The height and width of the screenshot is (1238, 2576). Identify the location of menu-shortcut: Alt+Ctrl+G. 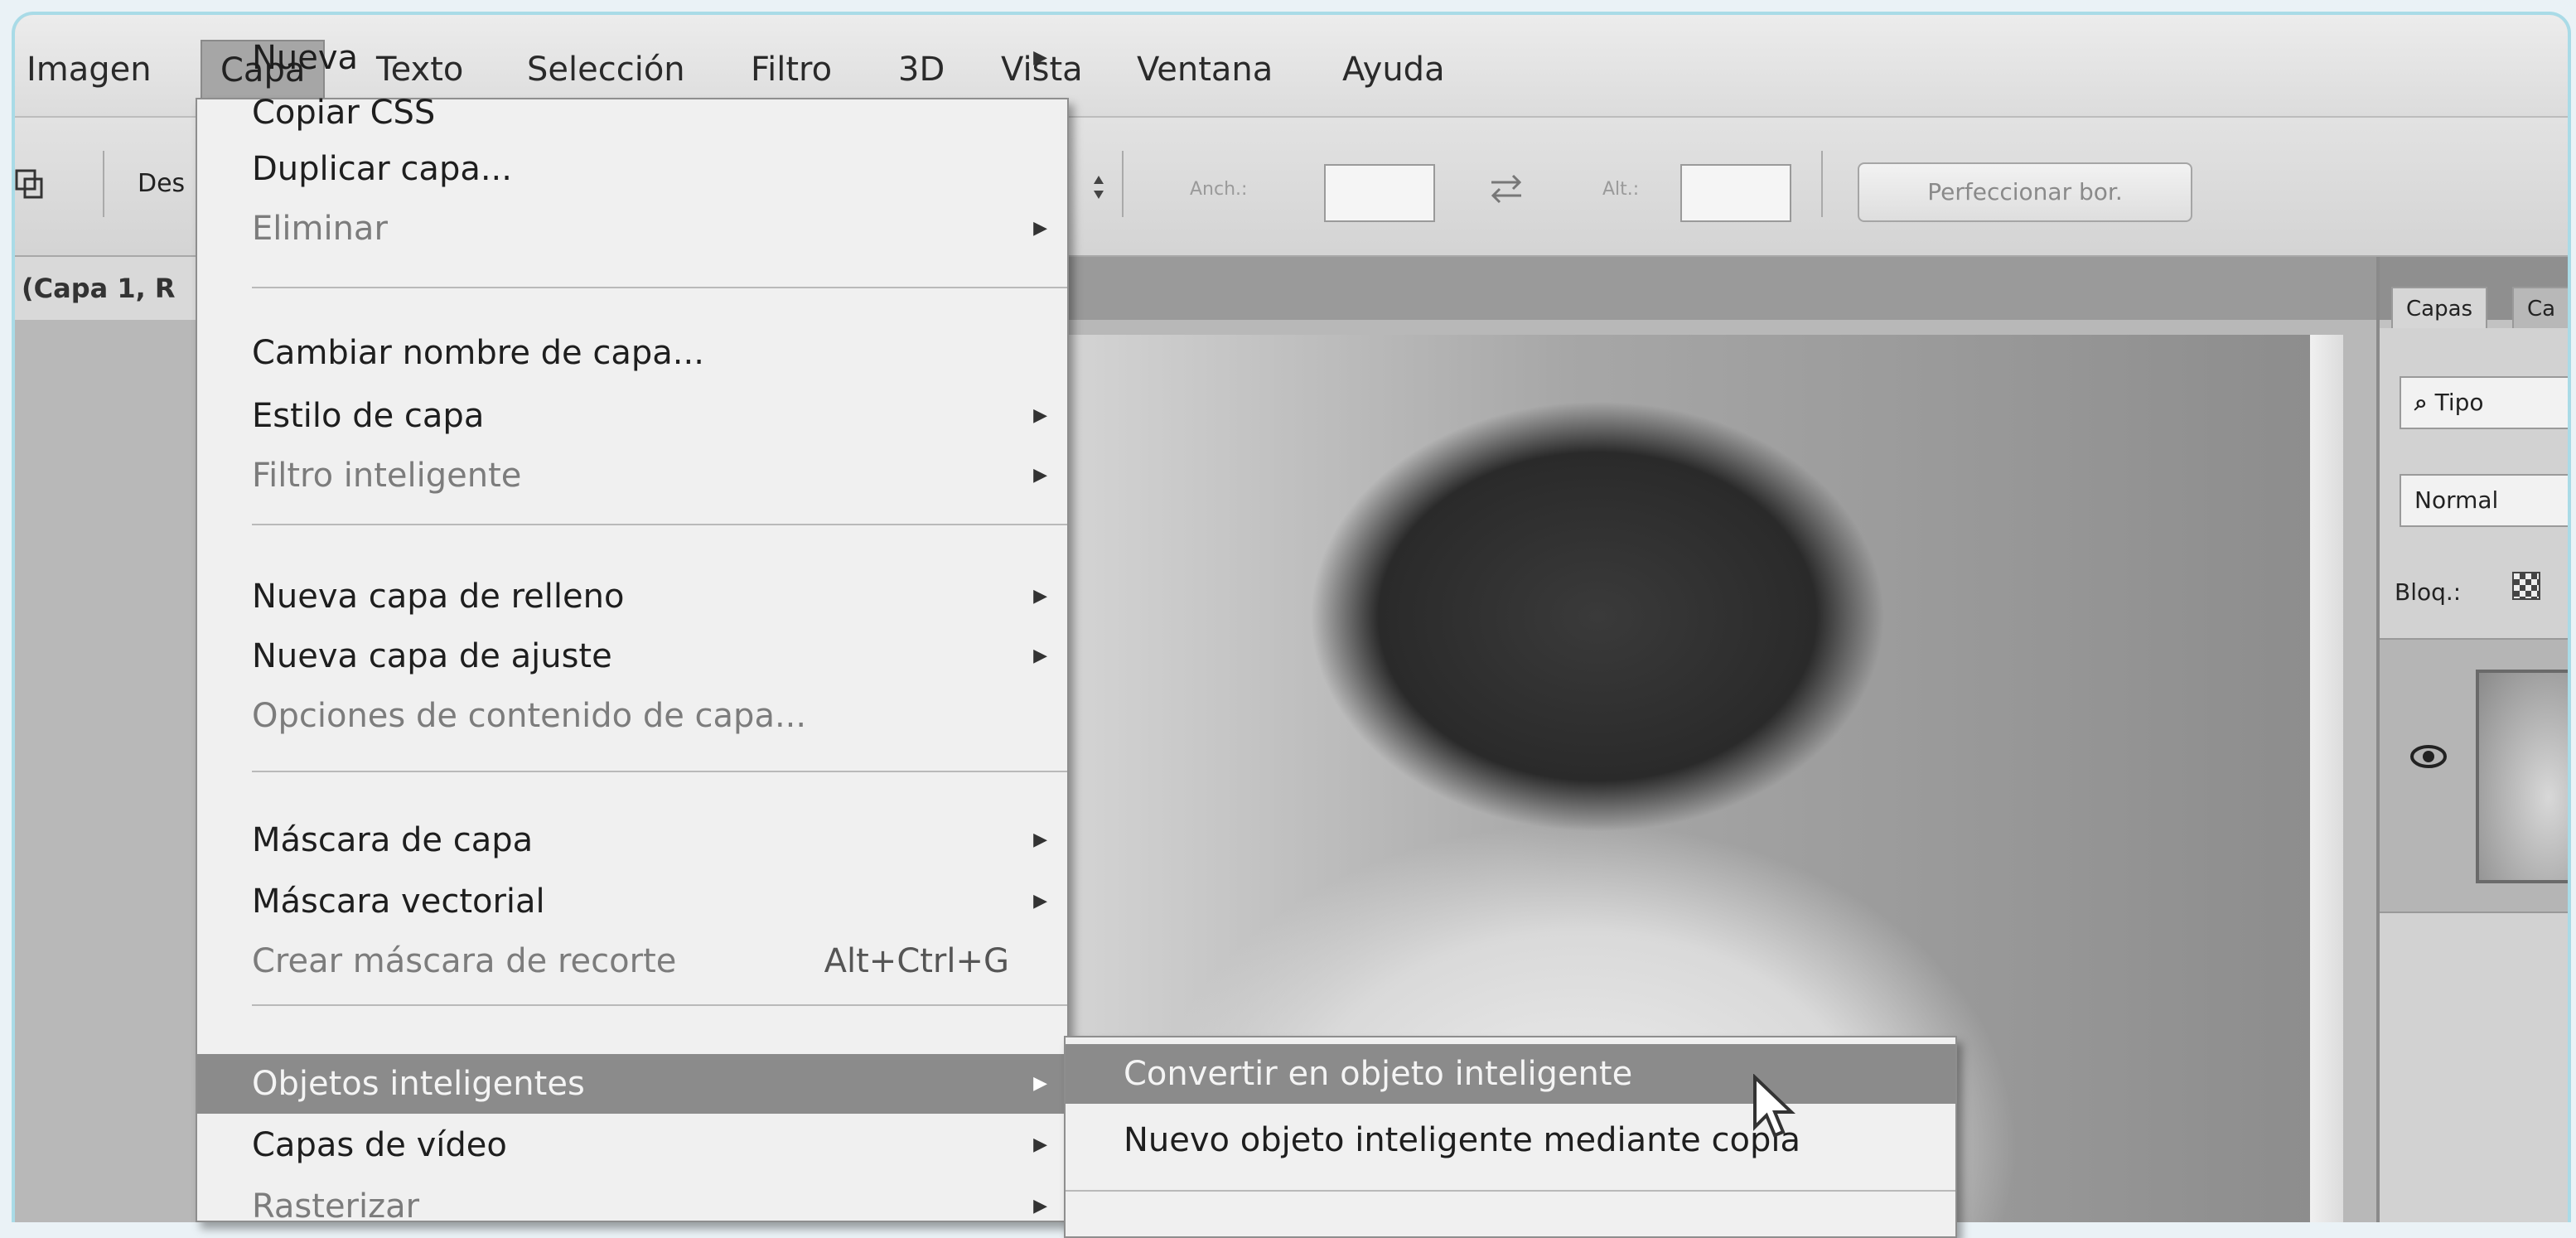
(916, 961).